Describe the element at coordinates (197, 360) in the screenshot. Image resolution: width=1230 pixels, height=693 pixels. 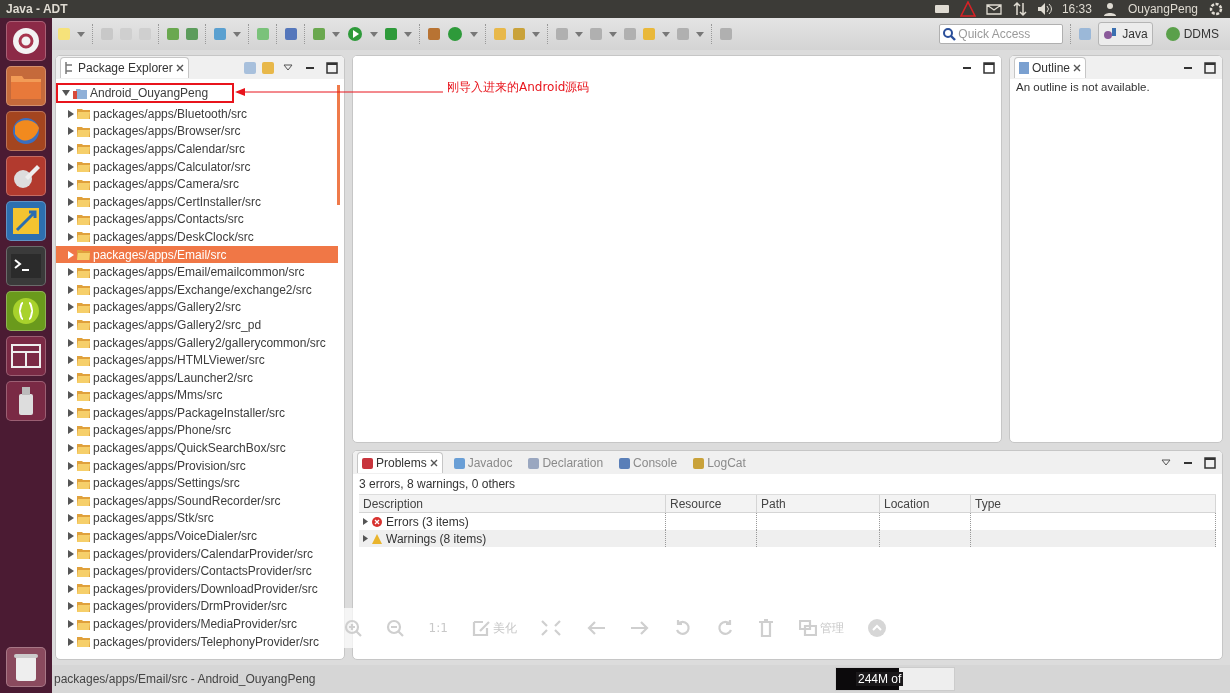
I see `tree-item: packages/apps/HTMLViewer/src` at that location.